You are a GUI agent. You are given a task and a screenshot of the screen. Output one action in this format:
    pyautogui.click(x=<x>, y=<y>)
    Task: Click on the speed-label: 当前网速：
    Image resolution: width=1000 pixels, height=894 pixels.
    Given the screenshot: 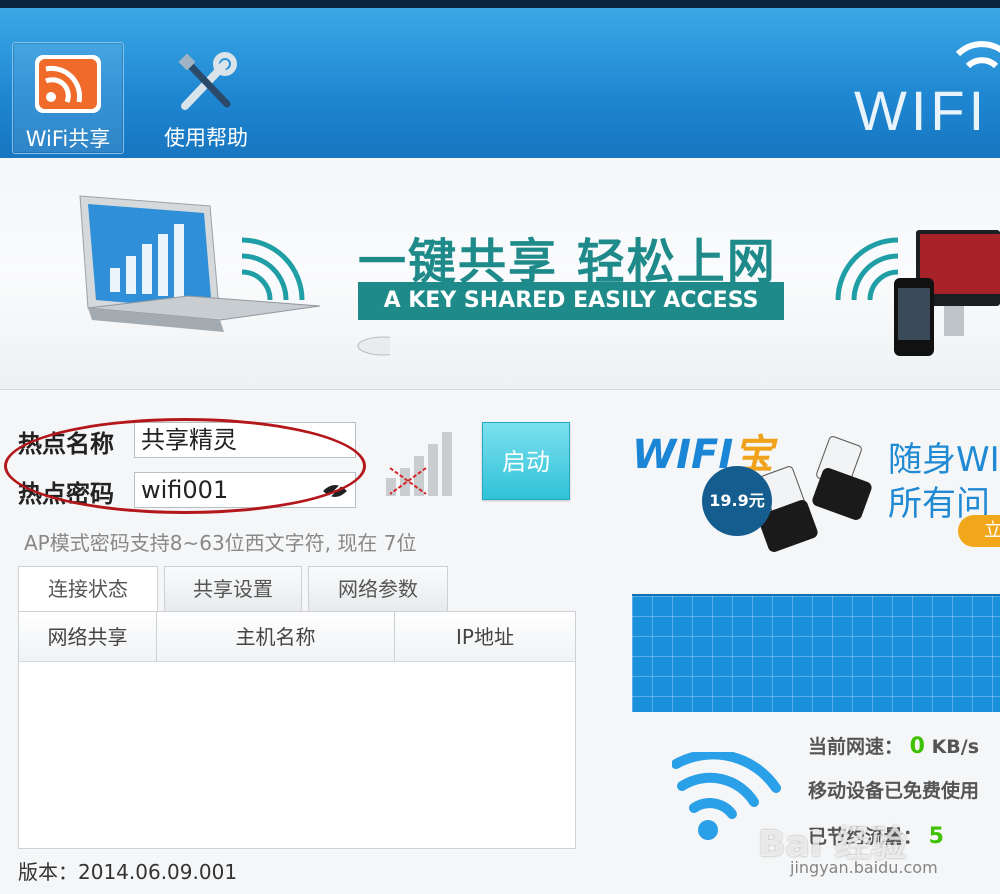 What is the action you would take?
    pyautogui.click(x=856, y=747)
    